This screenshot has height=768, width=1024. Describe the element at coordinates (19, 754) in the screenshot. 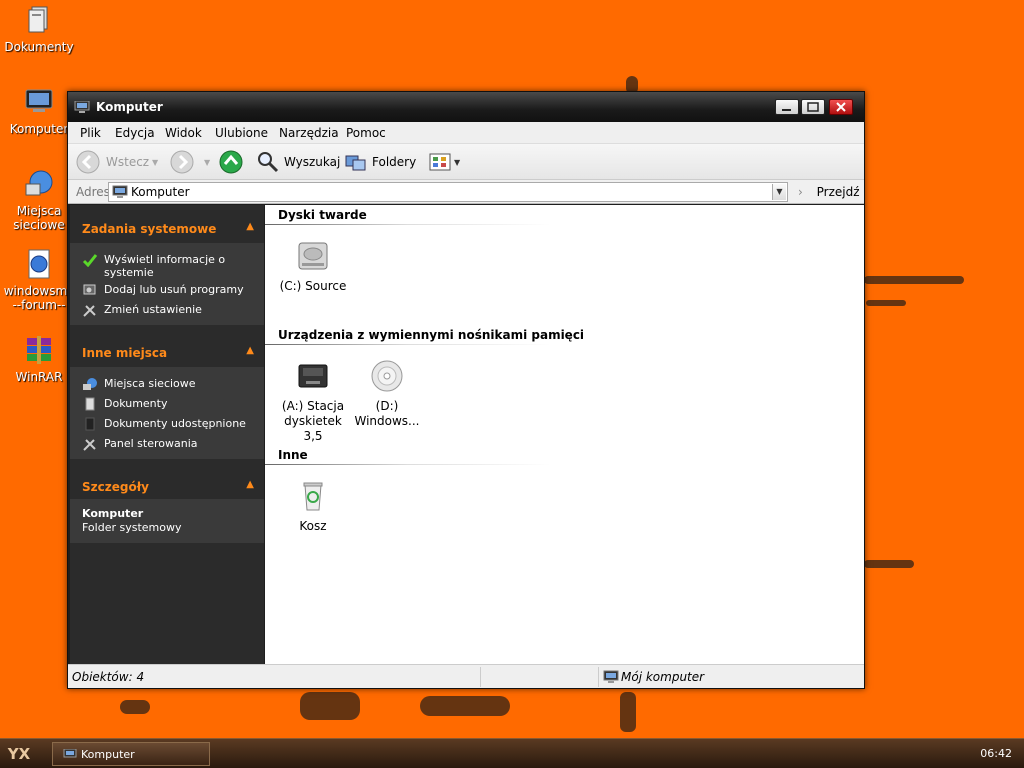

I see `start-button: YX` at that location.